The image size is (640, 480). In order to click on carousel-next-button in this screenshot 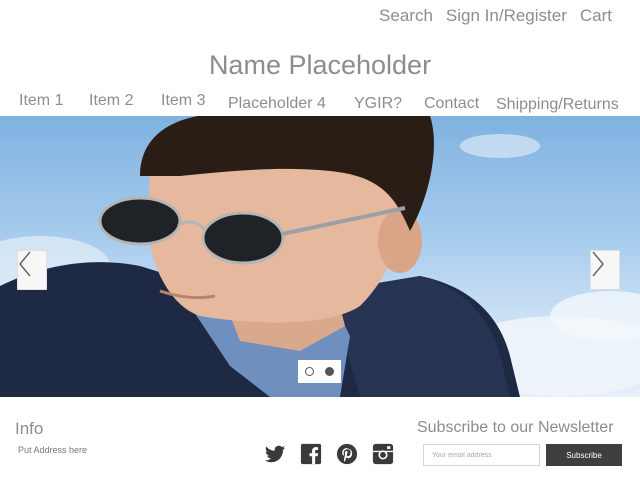, I will do `click(605, 270)`.